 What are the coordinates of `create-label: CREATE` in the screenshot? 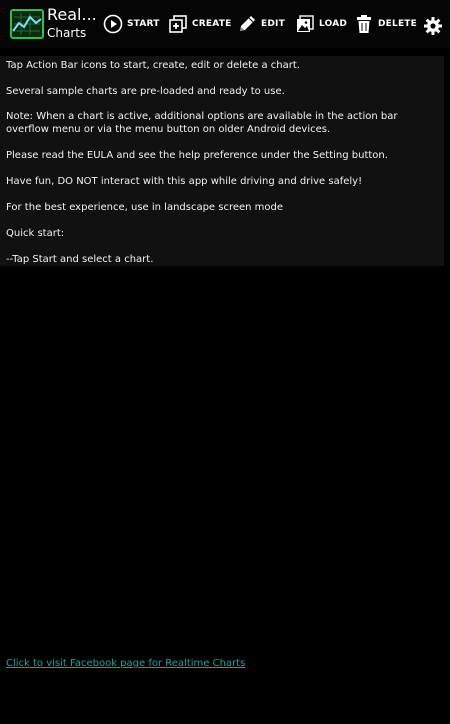 It's located at (212, 24).